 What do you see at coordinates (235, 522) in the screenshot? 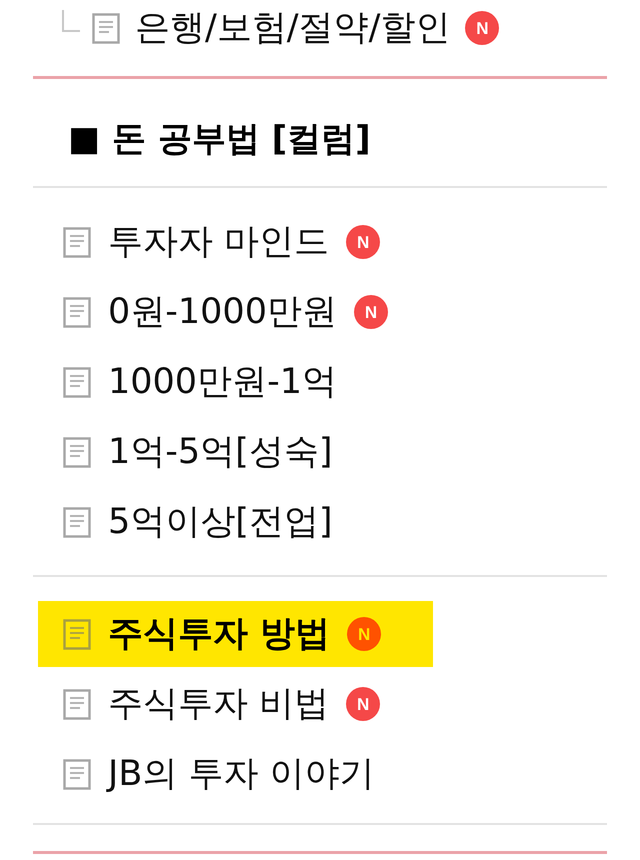
I see `category-link: 5억이상[전업]` at bounding box center [235, 522].